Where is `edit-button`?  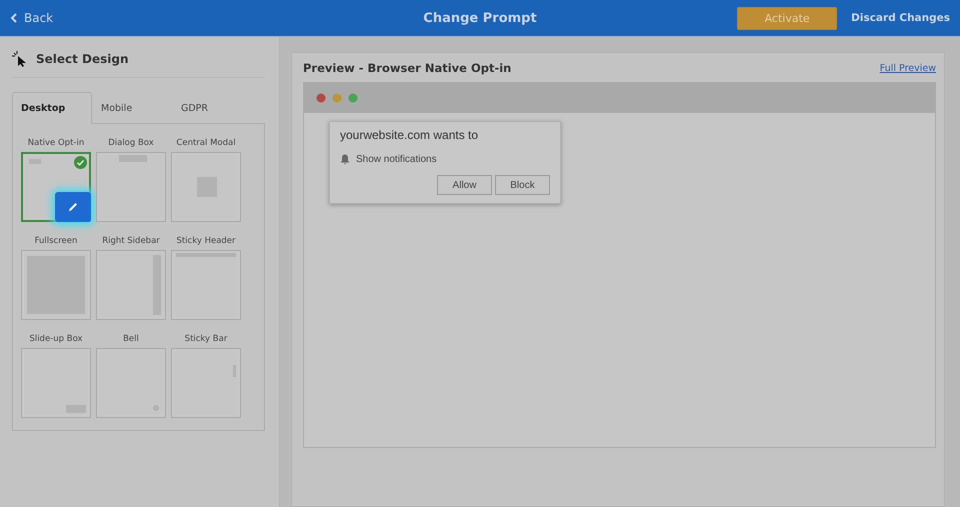
edit-button is located at coordinates (73, 207).